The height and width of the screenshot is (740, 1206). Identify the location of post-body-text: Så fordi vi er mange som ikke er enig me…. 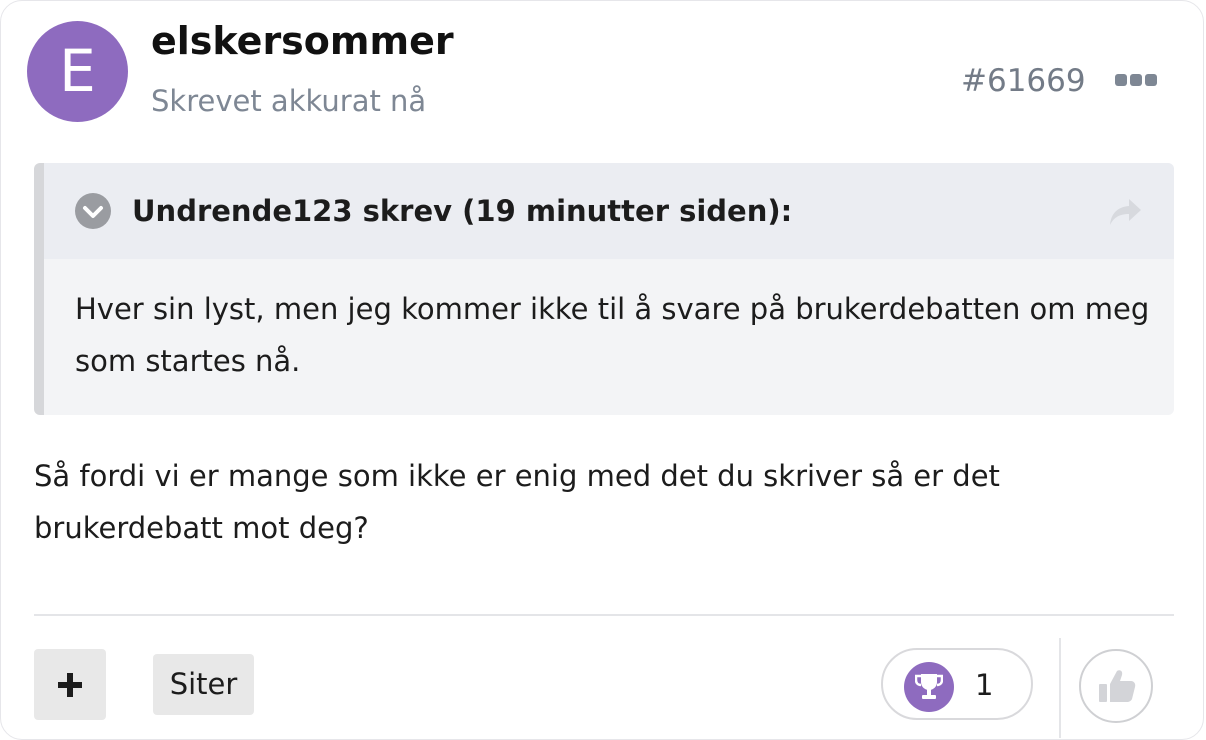
(517, 502).